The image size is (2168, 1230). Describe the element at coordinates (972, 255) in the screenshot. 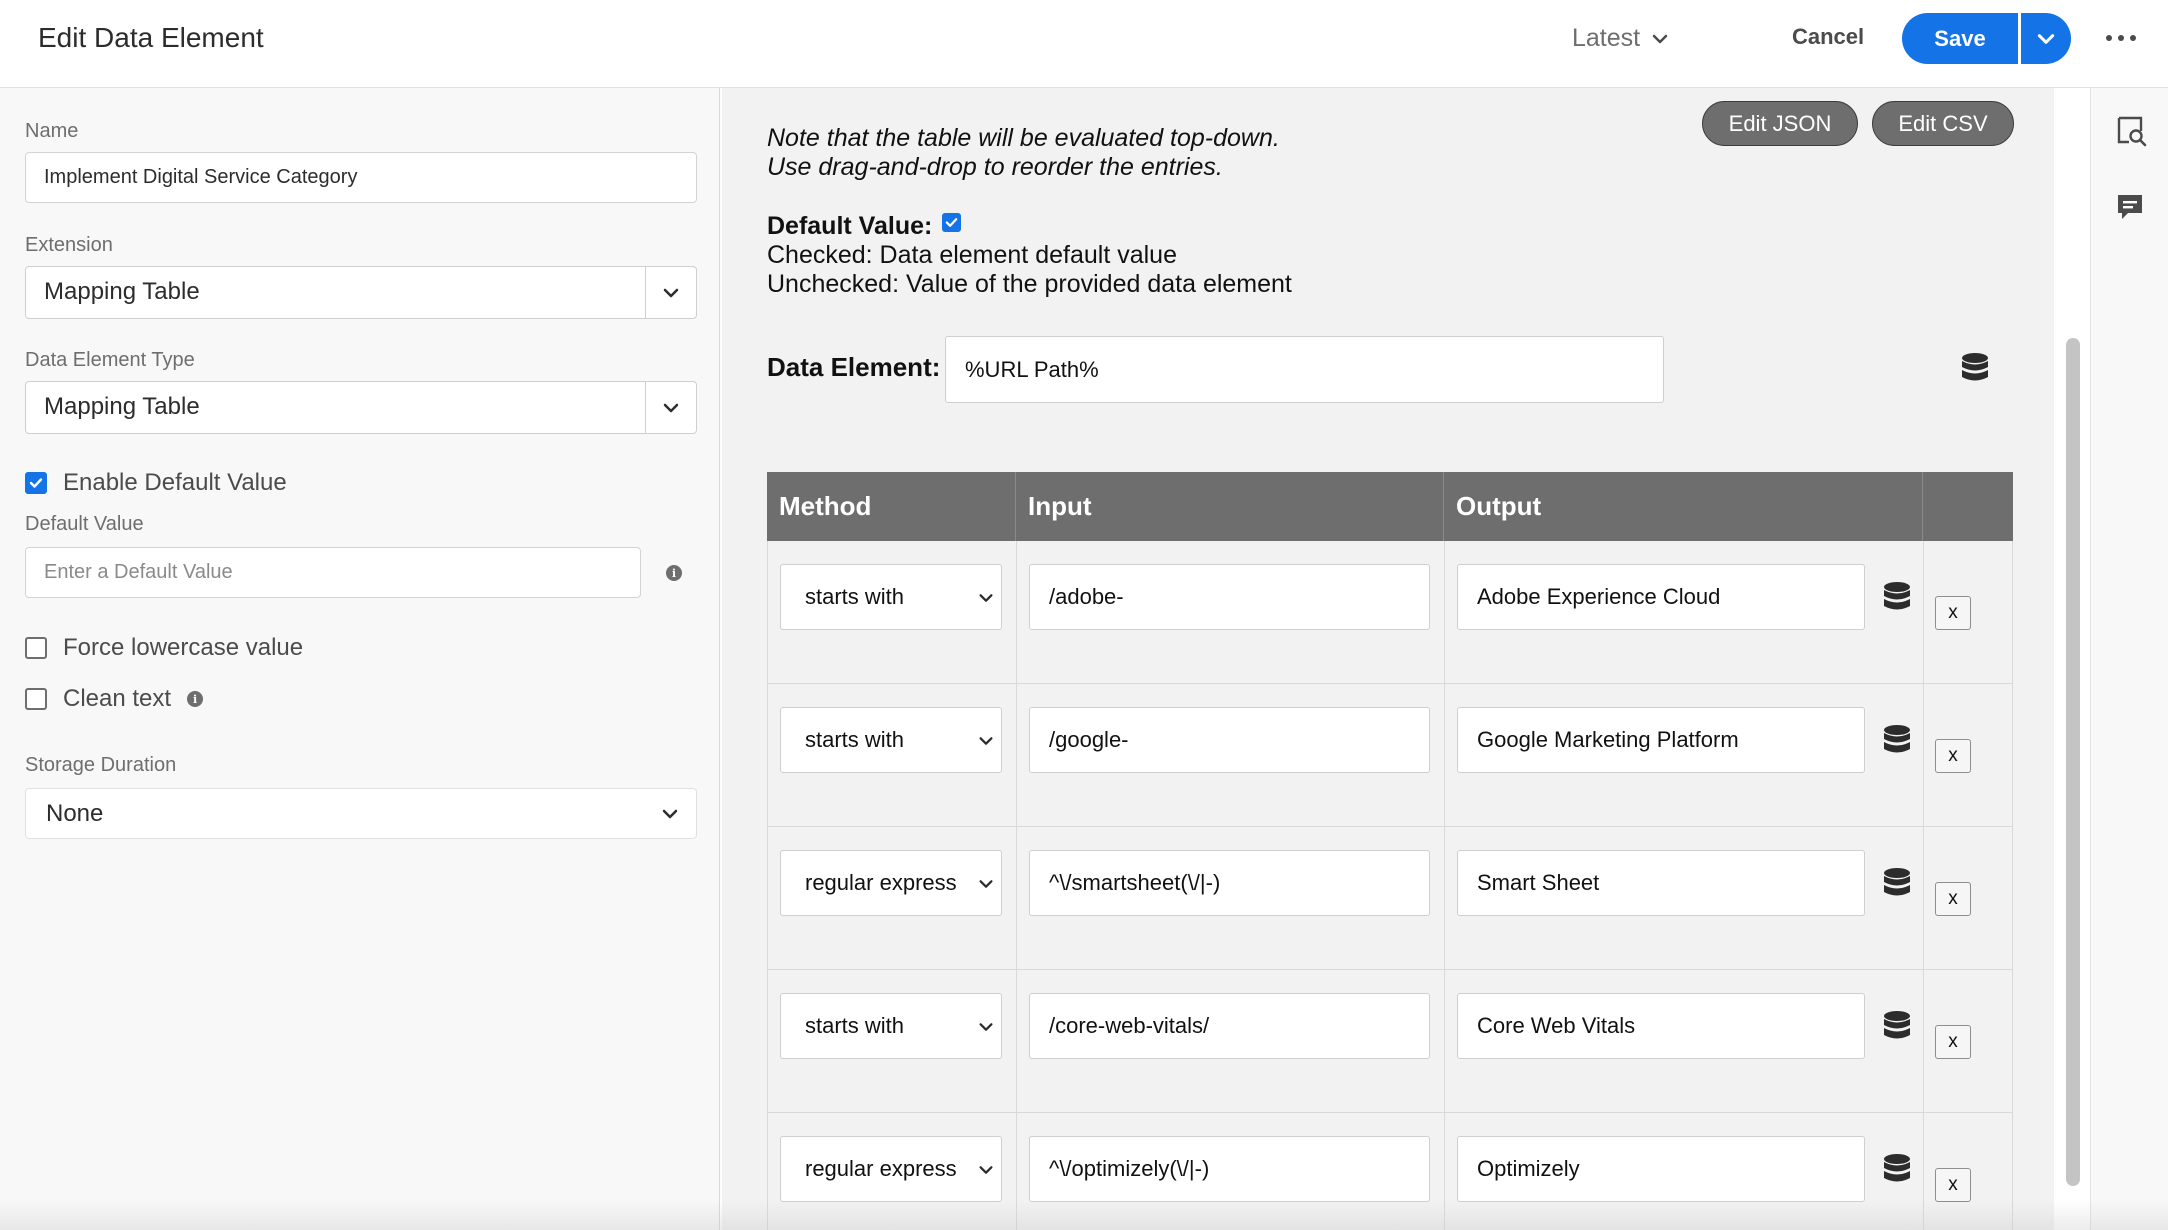

I see `checked-description: Checked: Data element default value` at that location.